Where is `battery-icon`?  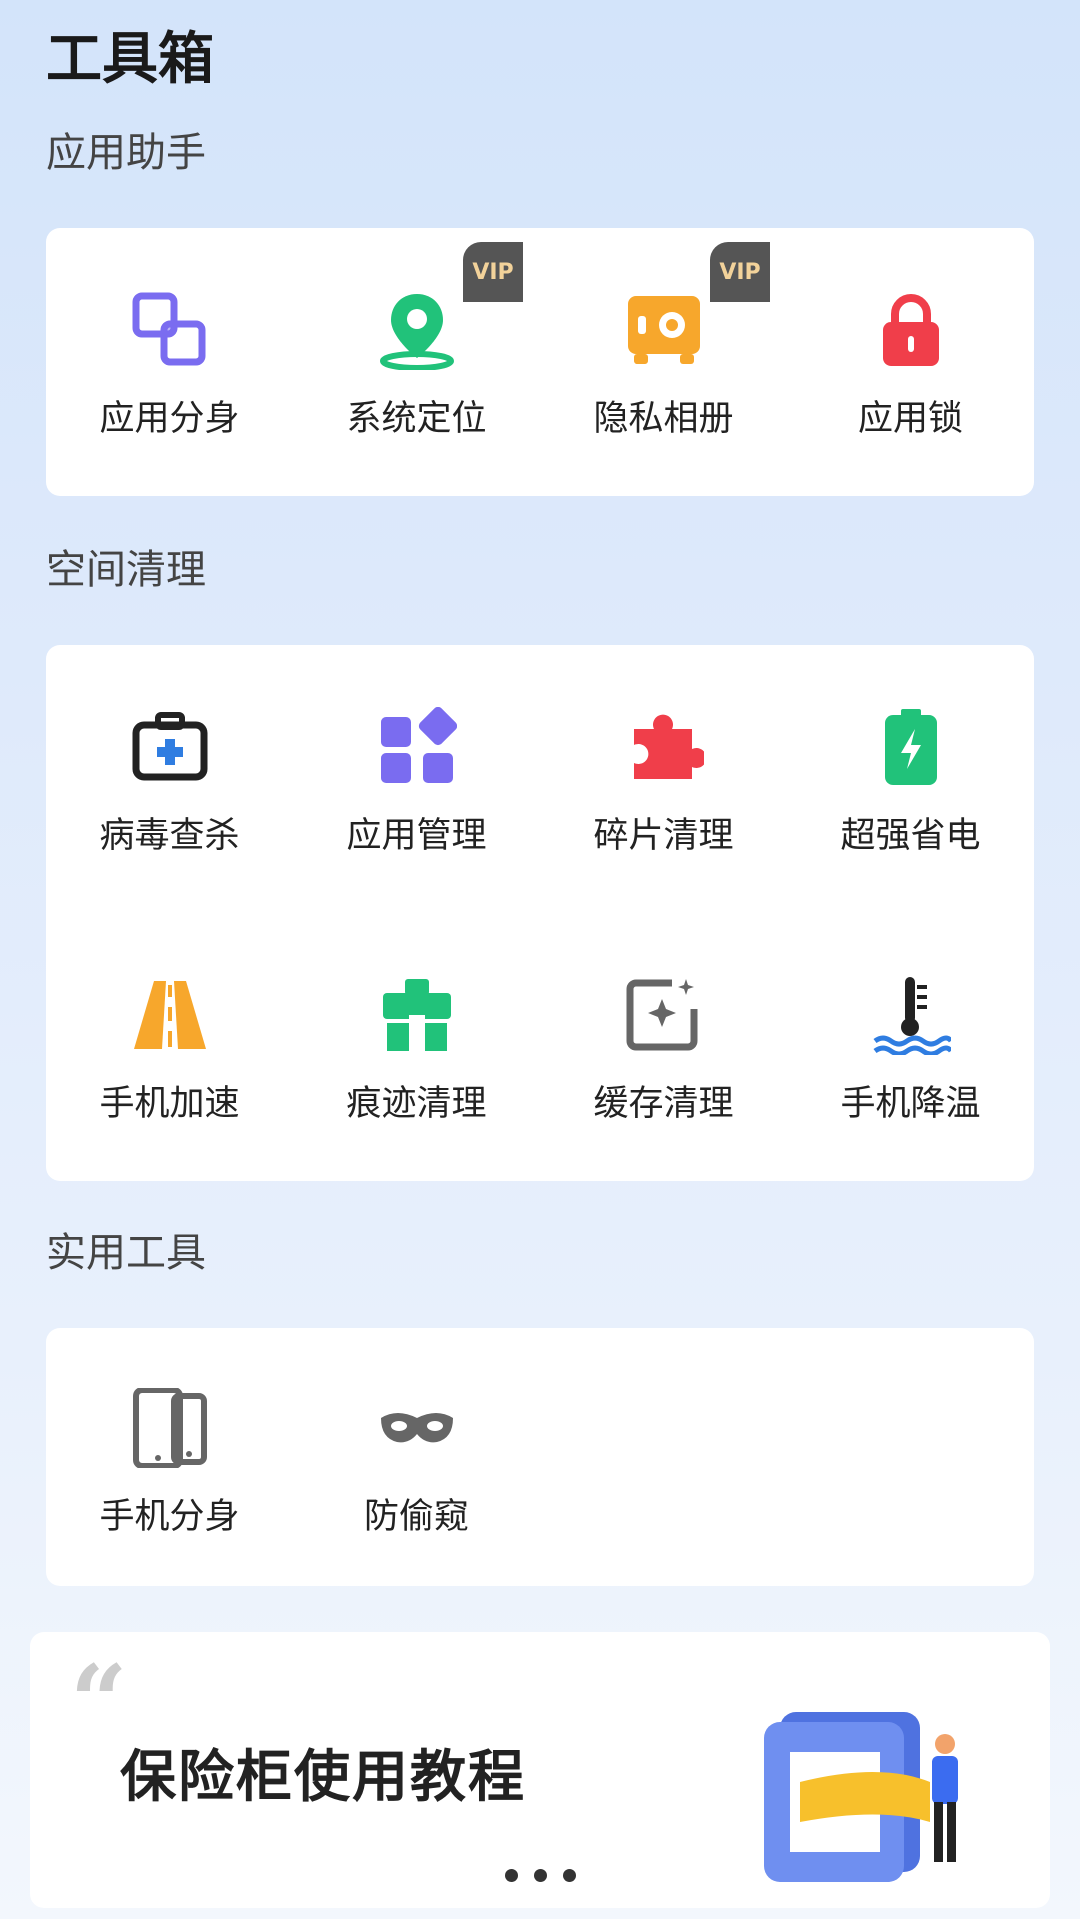
battery-icon is located at coordinates (910, 747).